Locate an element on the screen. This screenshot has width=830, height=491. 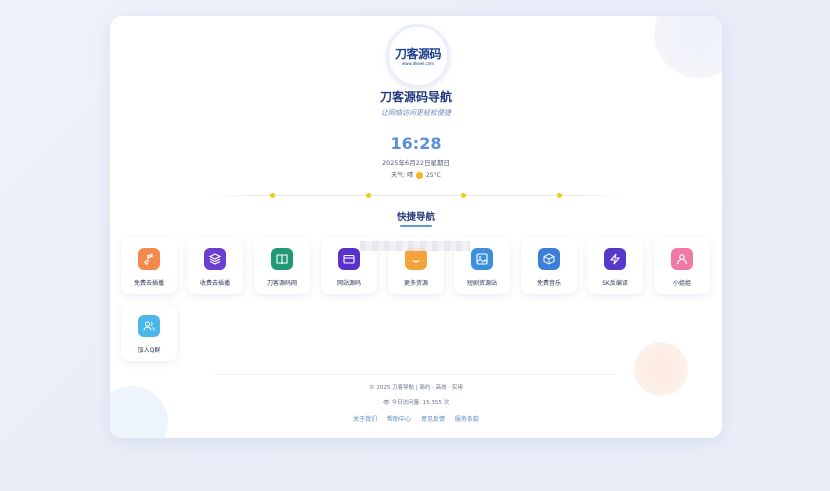
nav-tile-label: 刀客源码网 is located at coordinates (281, 283).